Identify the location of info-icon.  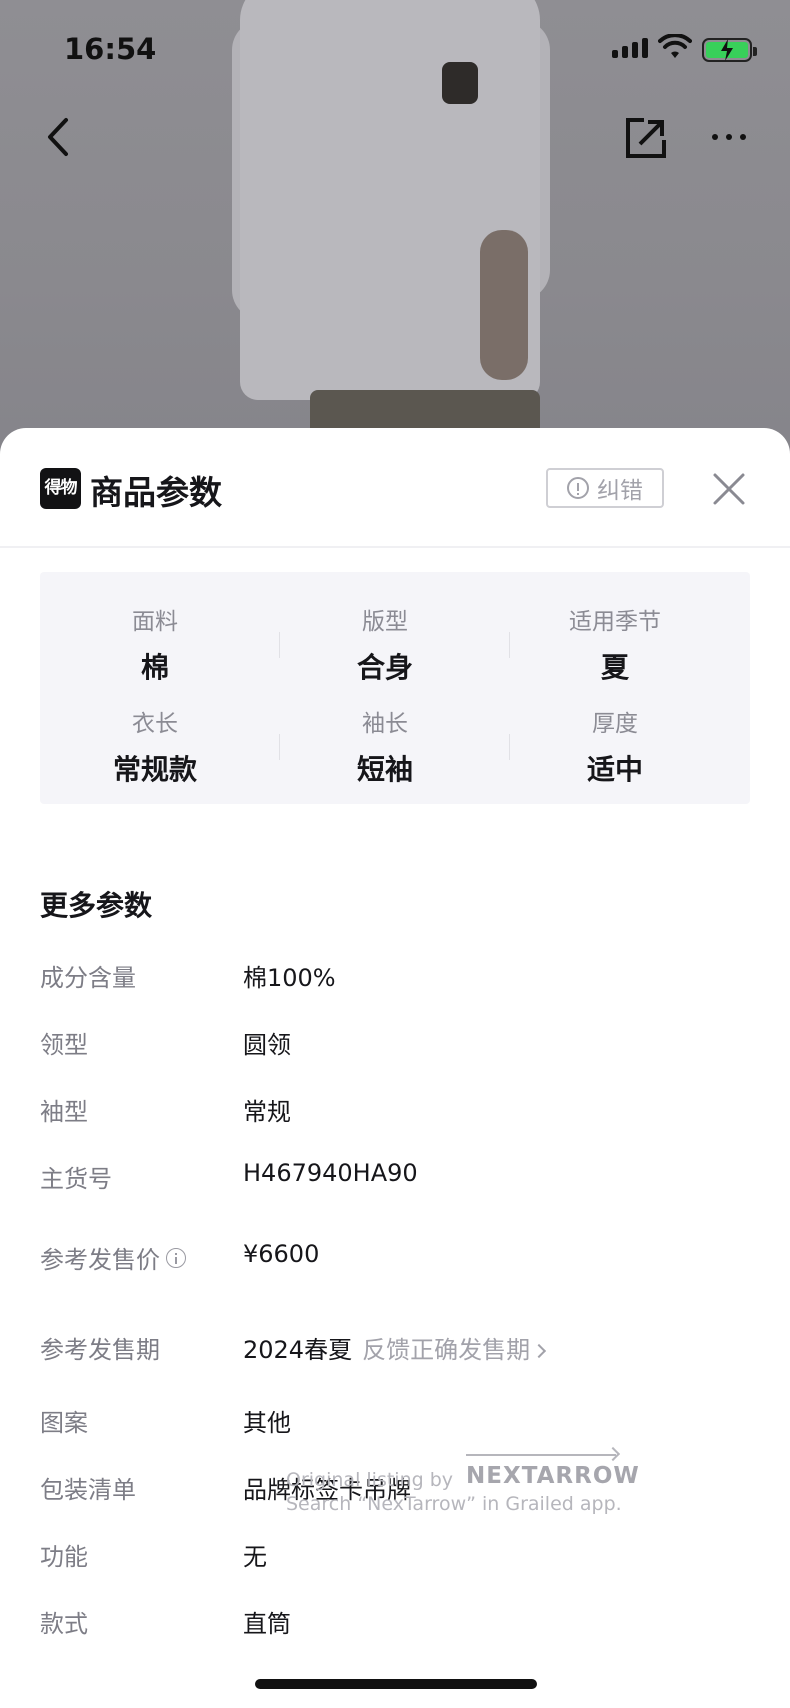
(176, 1257).